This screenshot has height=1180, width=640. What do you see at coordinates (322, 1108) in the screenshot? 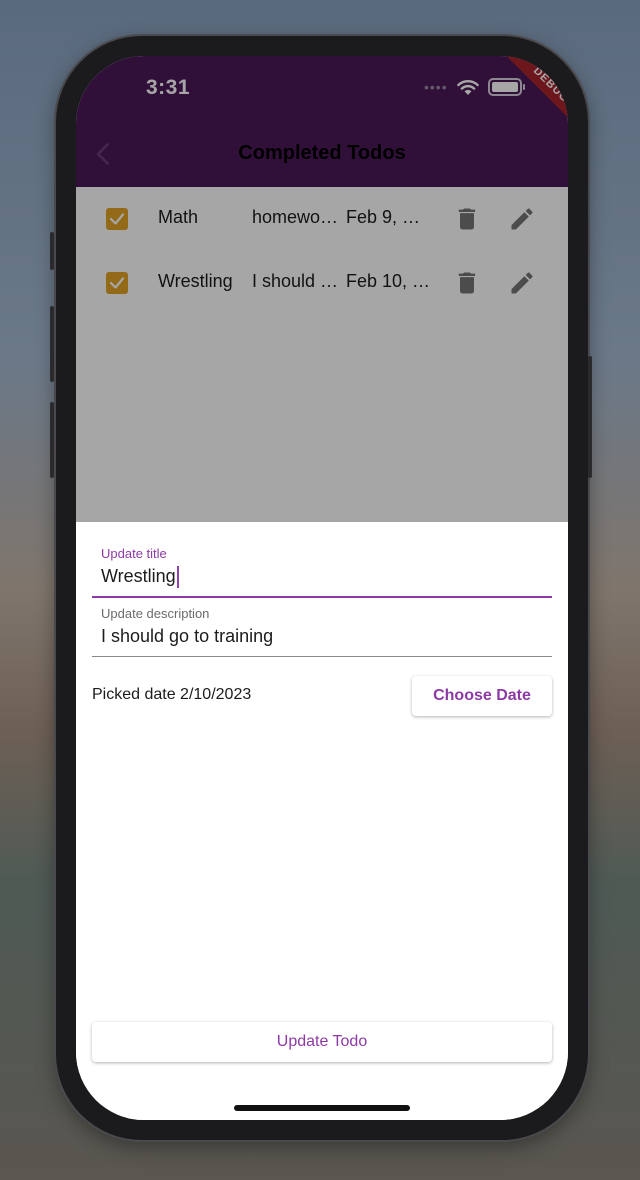
I see `home-indicator` at bounding box center [322, 1108].